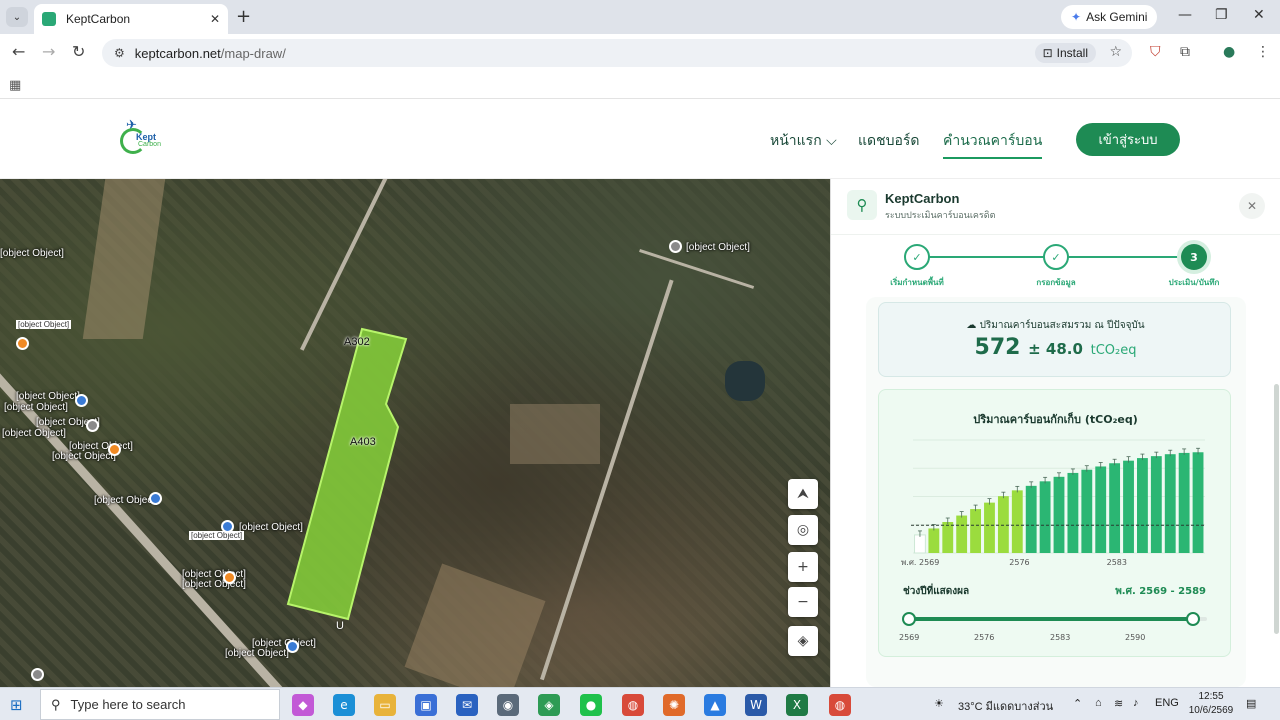  I want to click on taskbar-search: ⚲ Type here to search, so click(160, 704).